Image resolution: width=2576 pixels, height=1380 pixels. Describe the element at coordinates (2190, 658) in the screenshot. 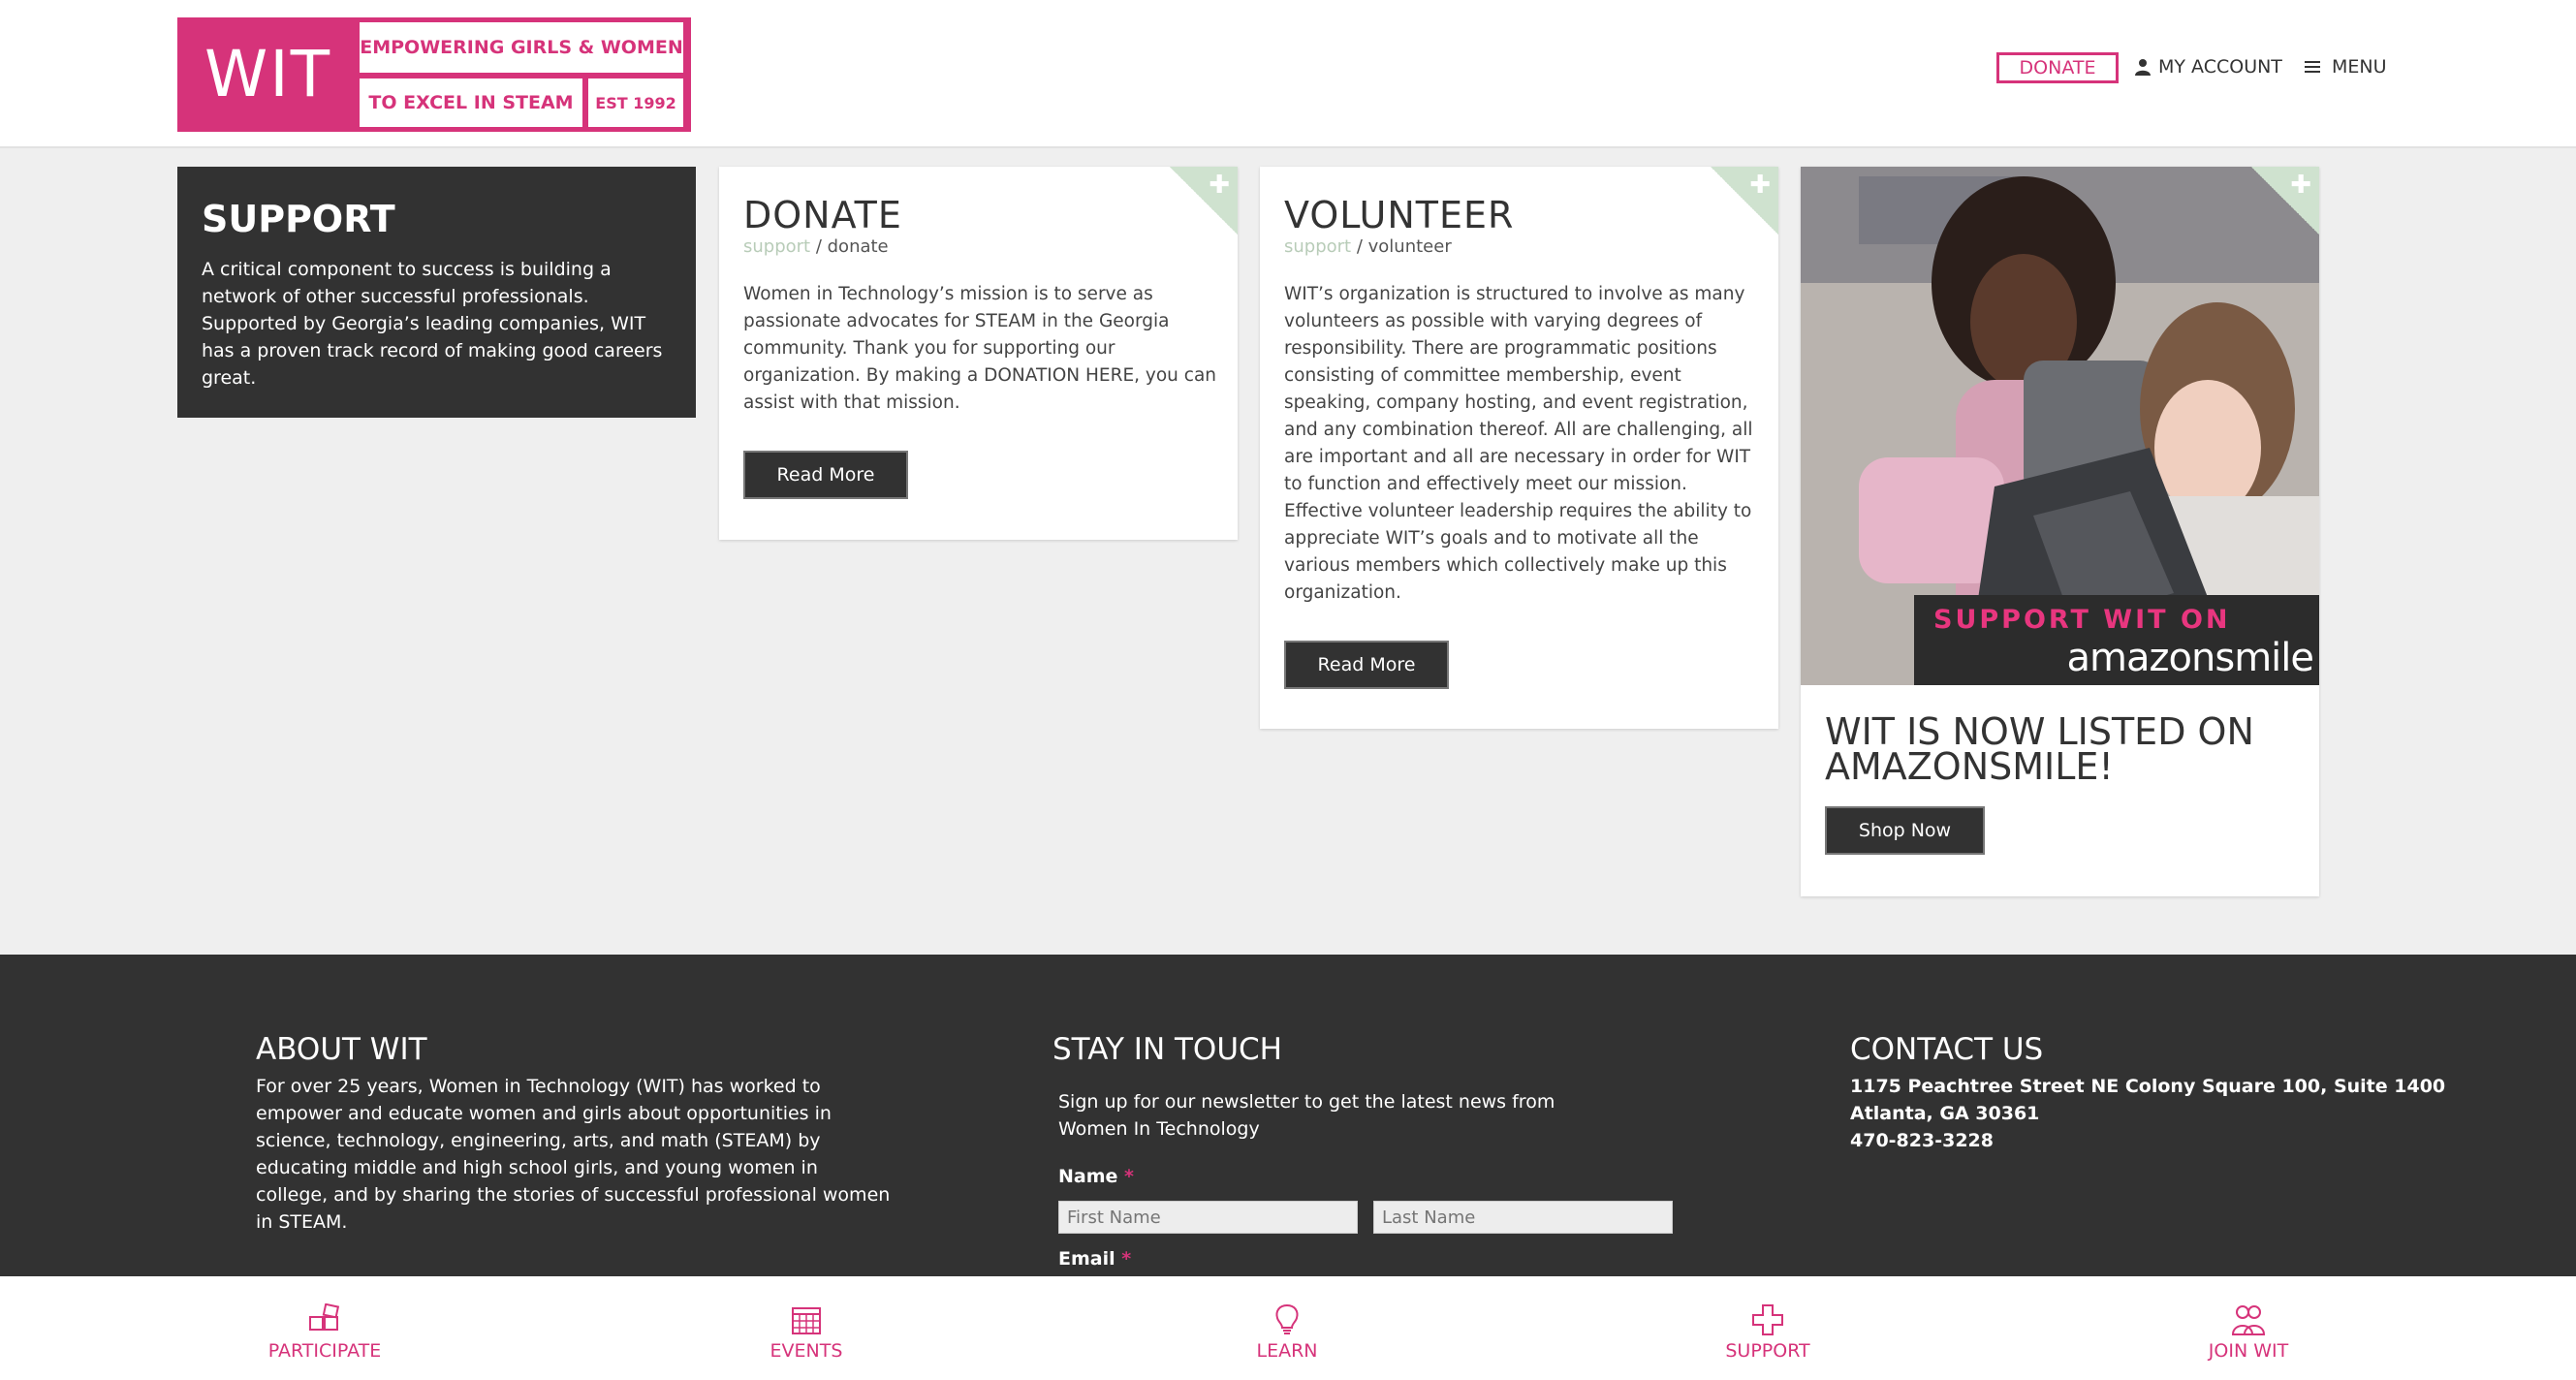

I see `amazonsmile-logo: amazonsmile` at that location.